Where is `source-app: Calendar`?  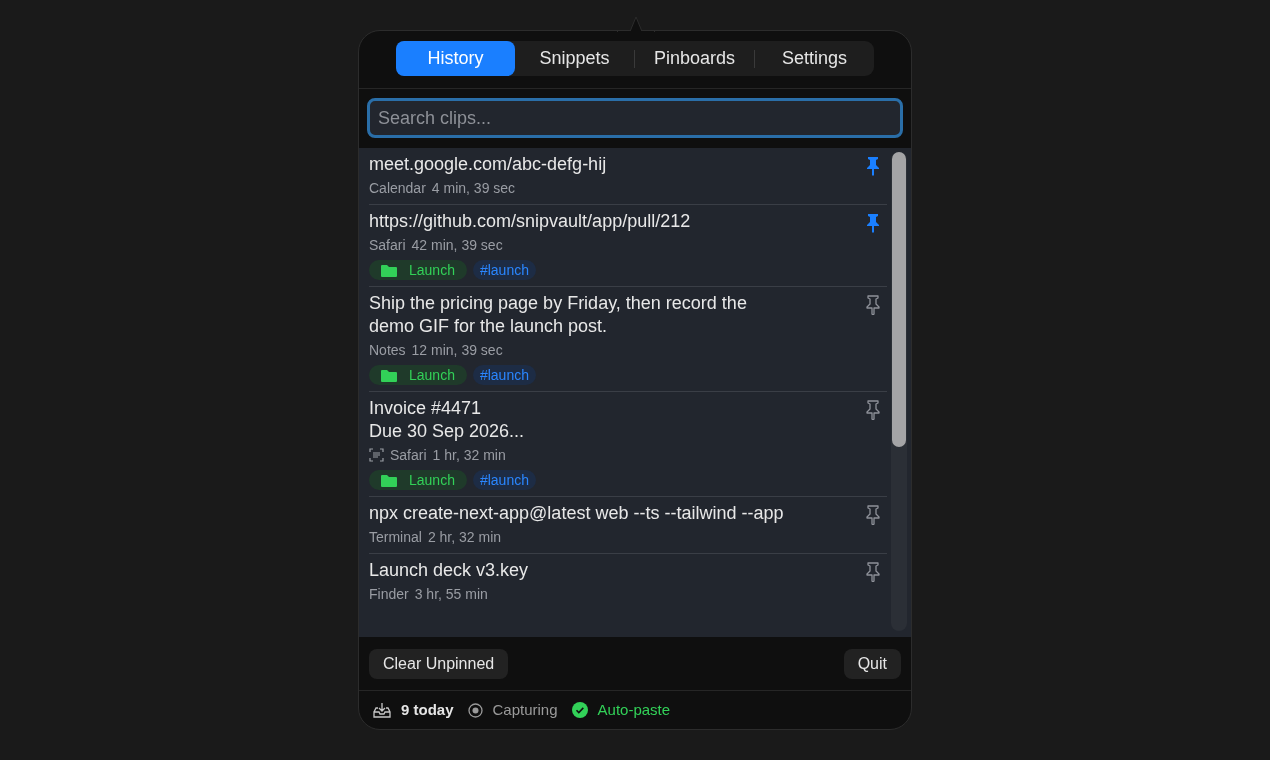 source-app: Calendar is located at coordinates (397, 188).